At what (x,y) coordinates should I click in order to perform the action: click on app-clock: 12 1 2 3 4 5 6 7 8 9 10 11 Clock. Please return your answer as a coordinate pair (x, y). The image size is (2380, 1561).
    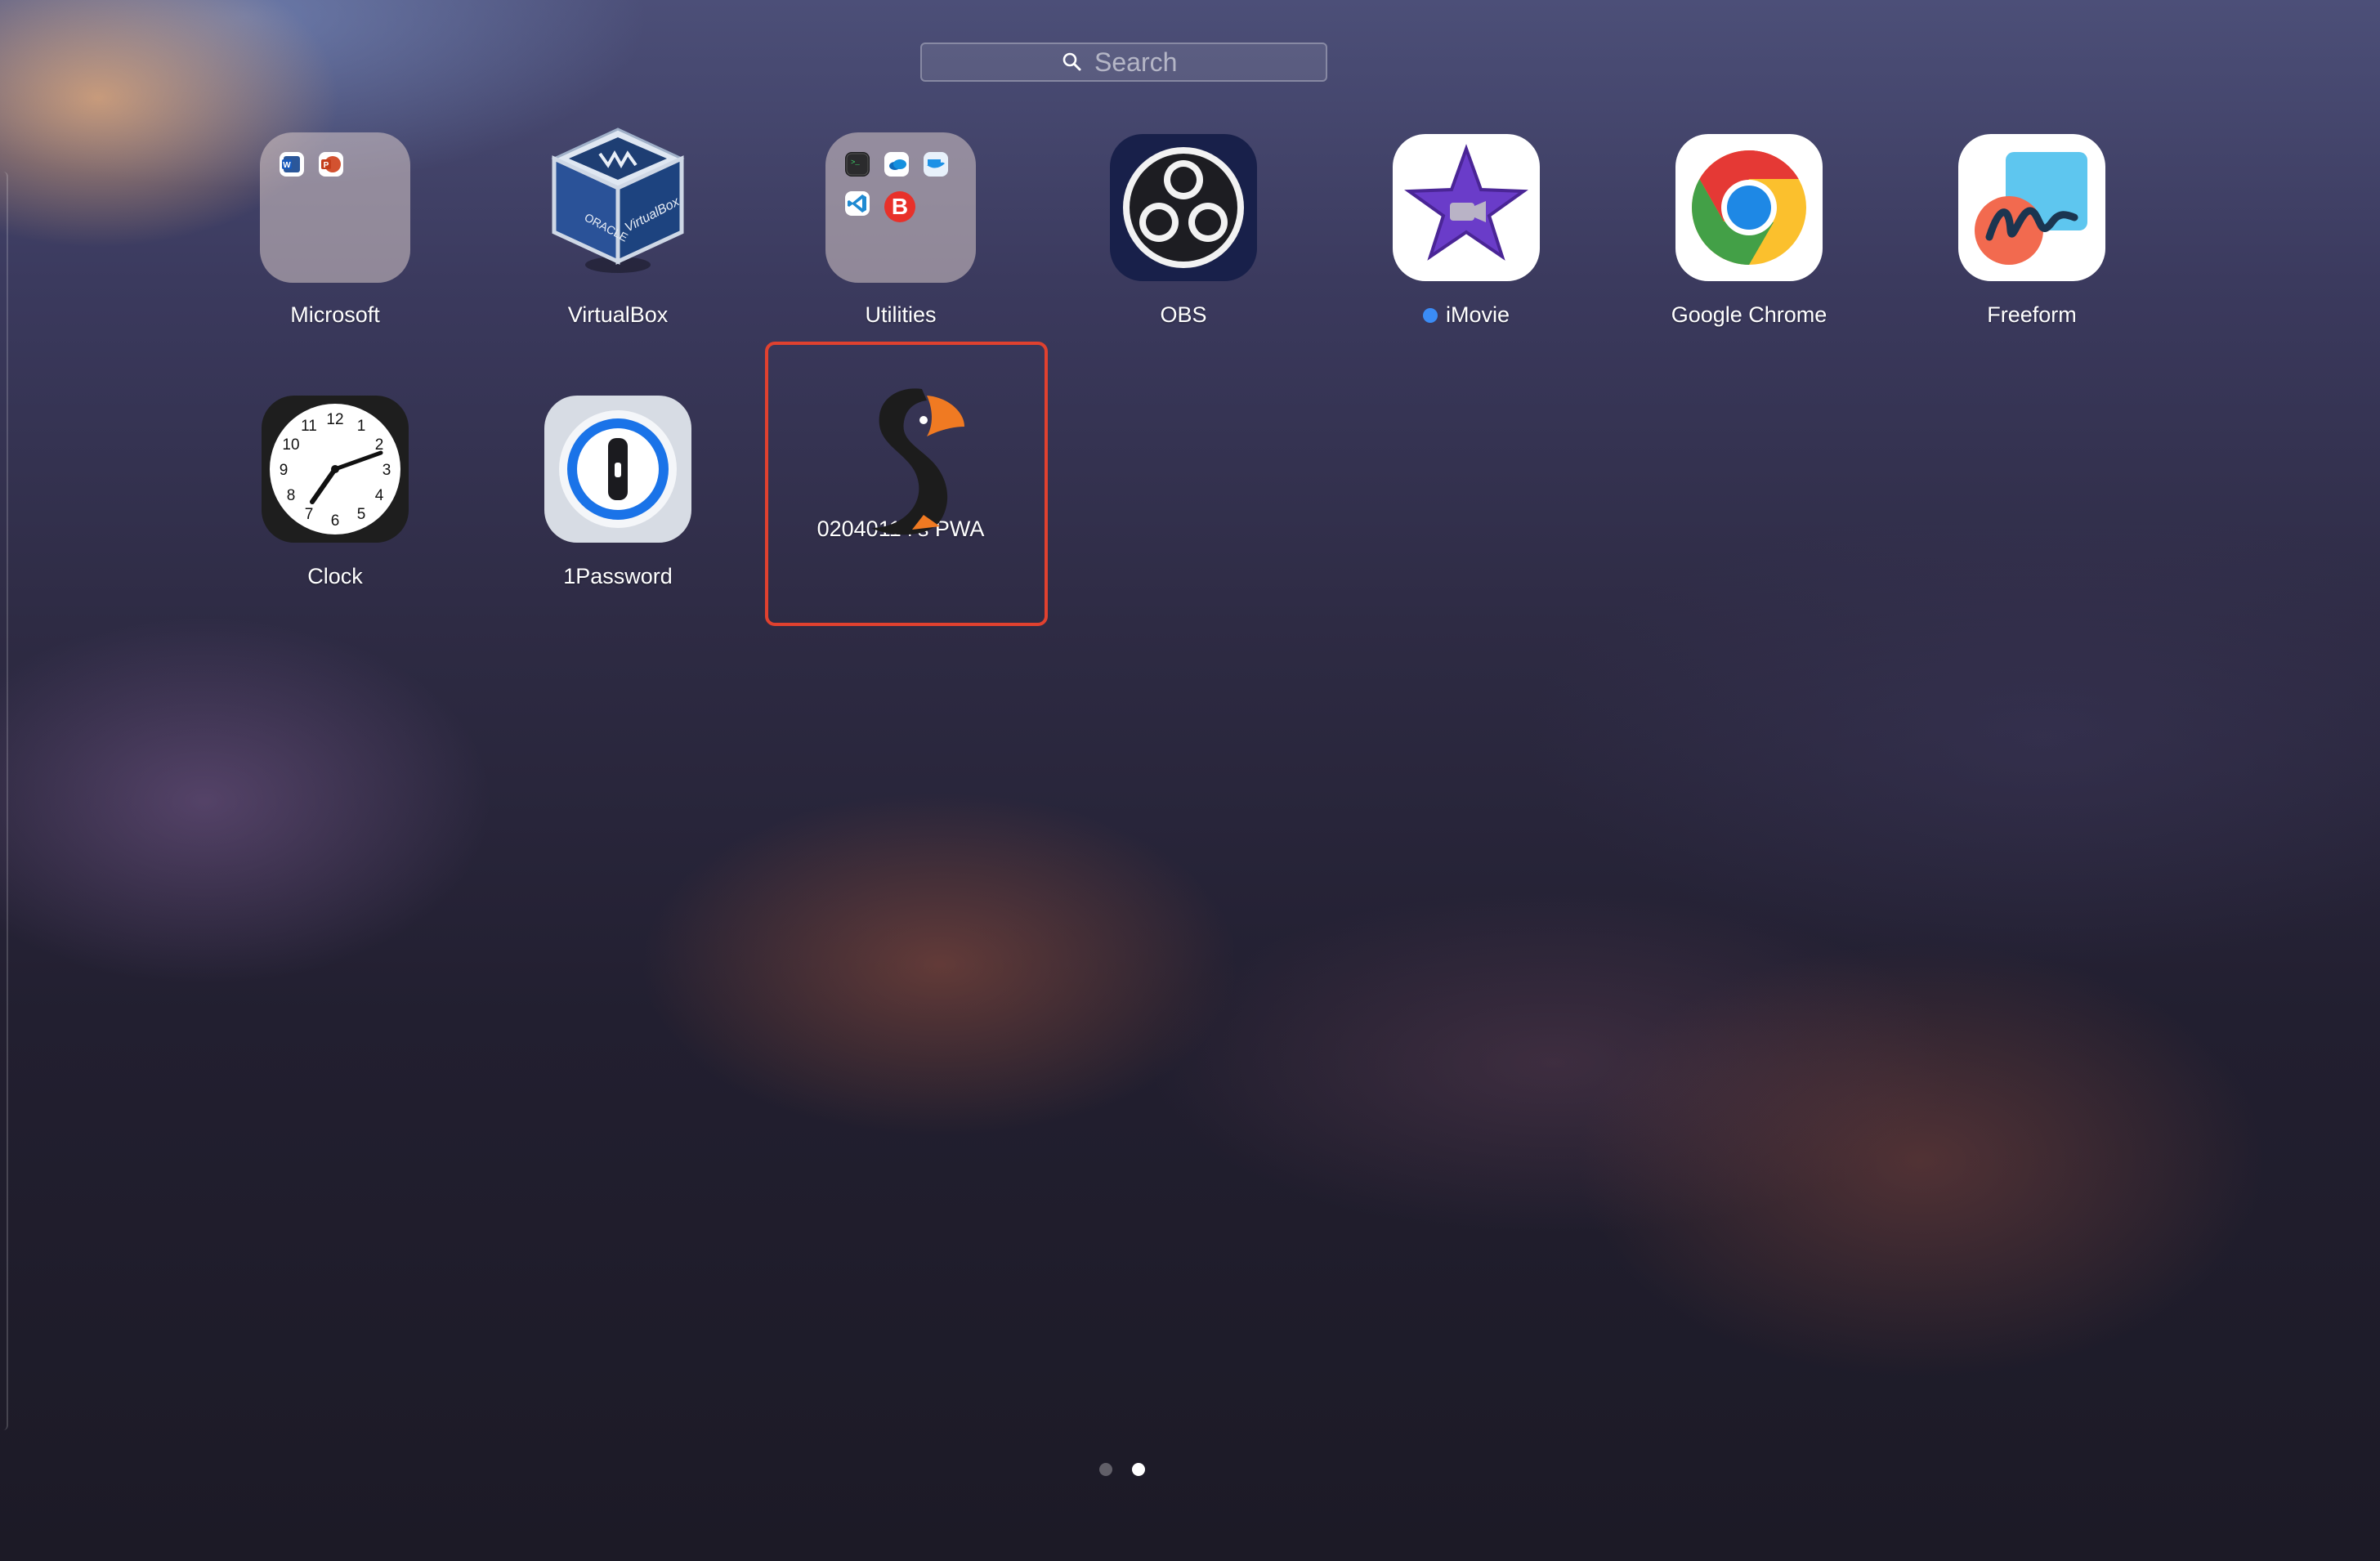
    Looking at the image, I should click on (335, 524).